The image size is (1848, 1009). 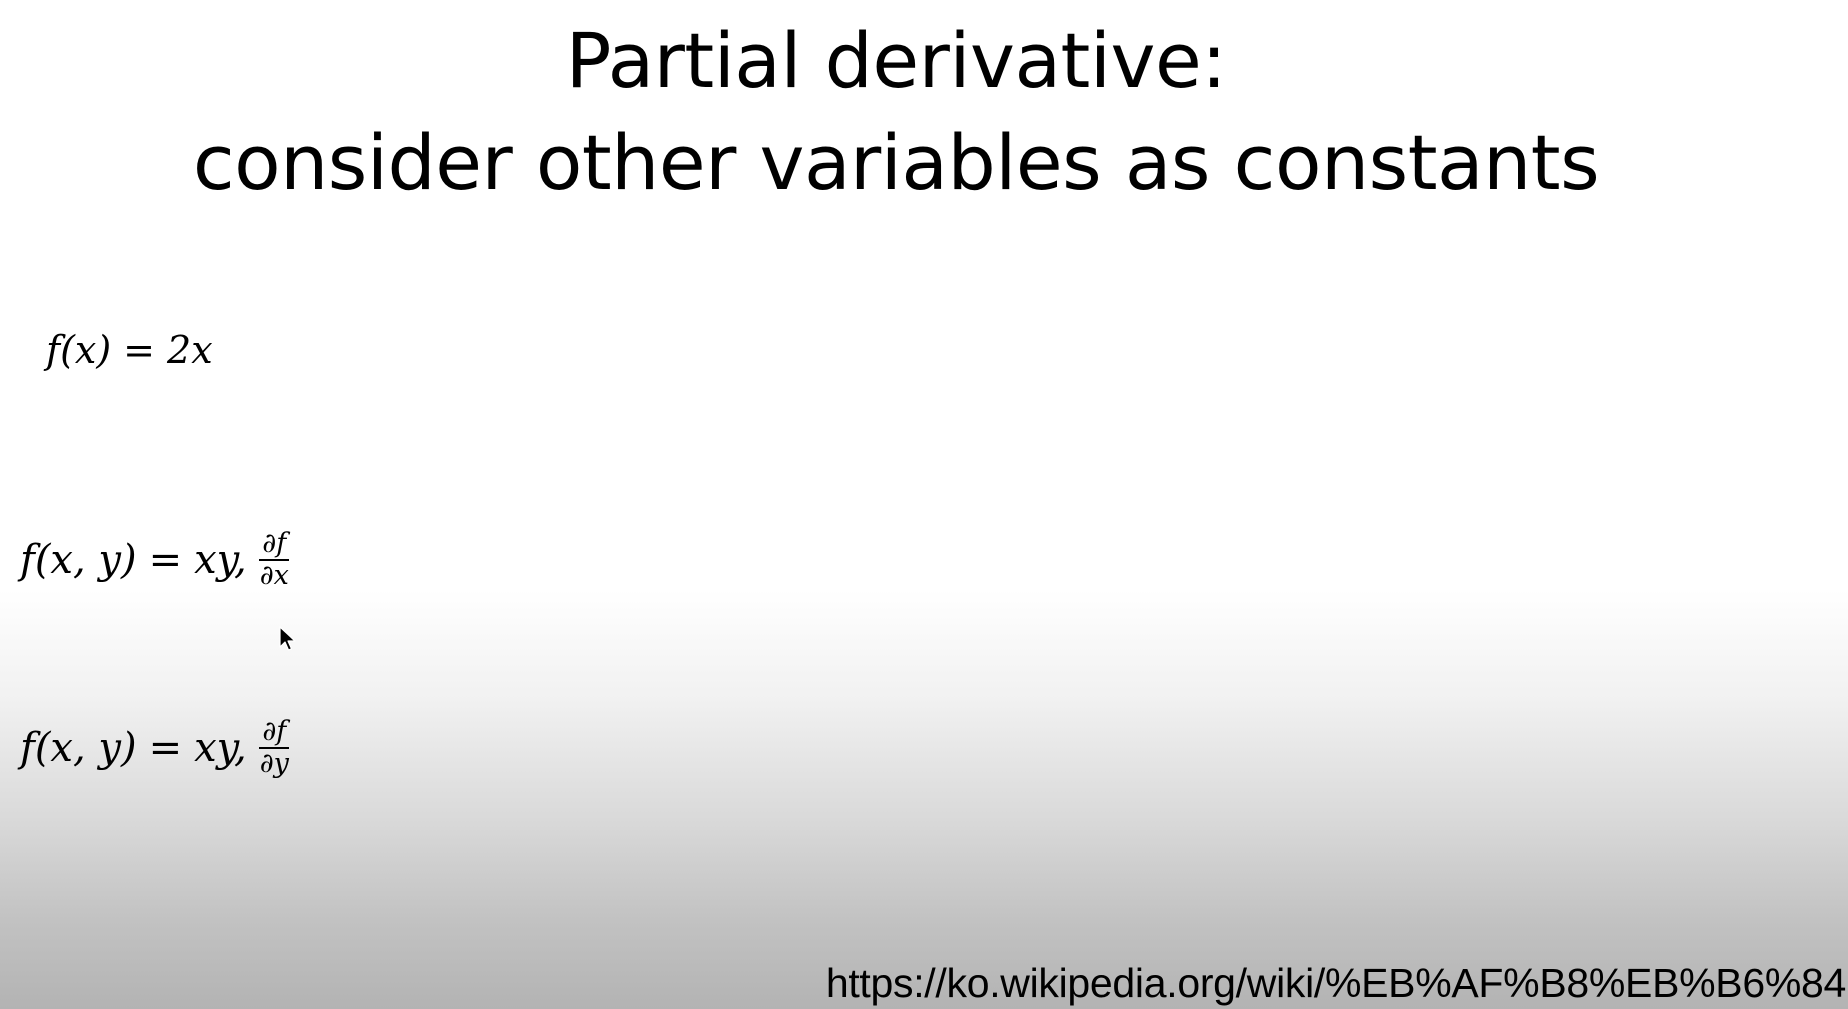 I want to click on fraction-denominator: ∂y, so click(x=274, y=763).